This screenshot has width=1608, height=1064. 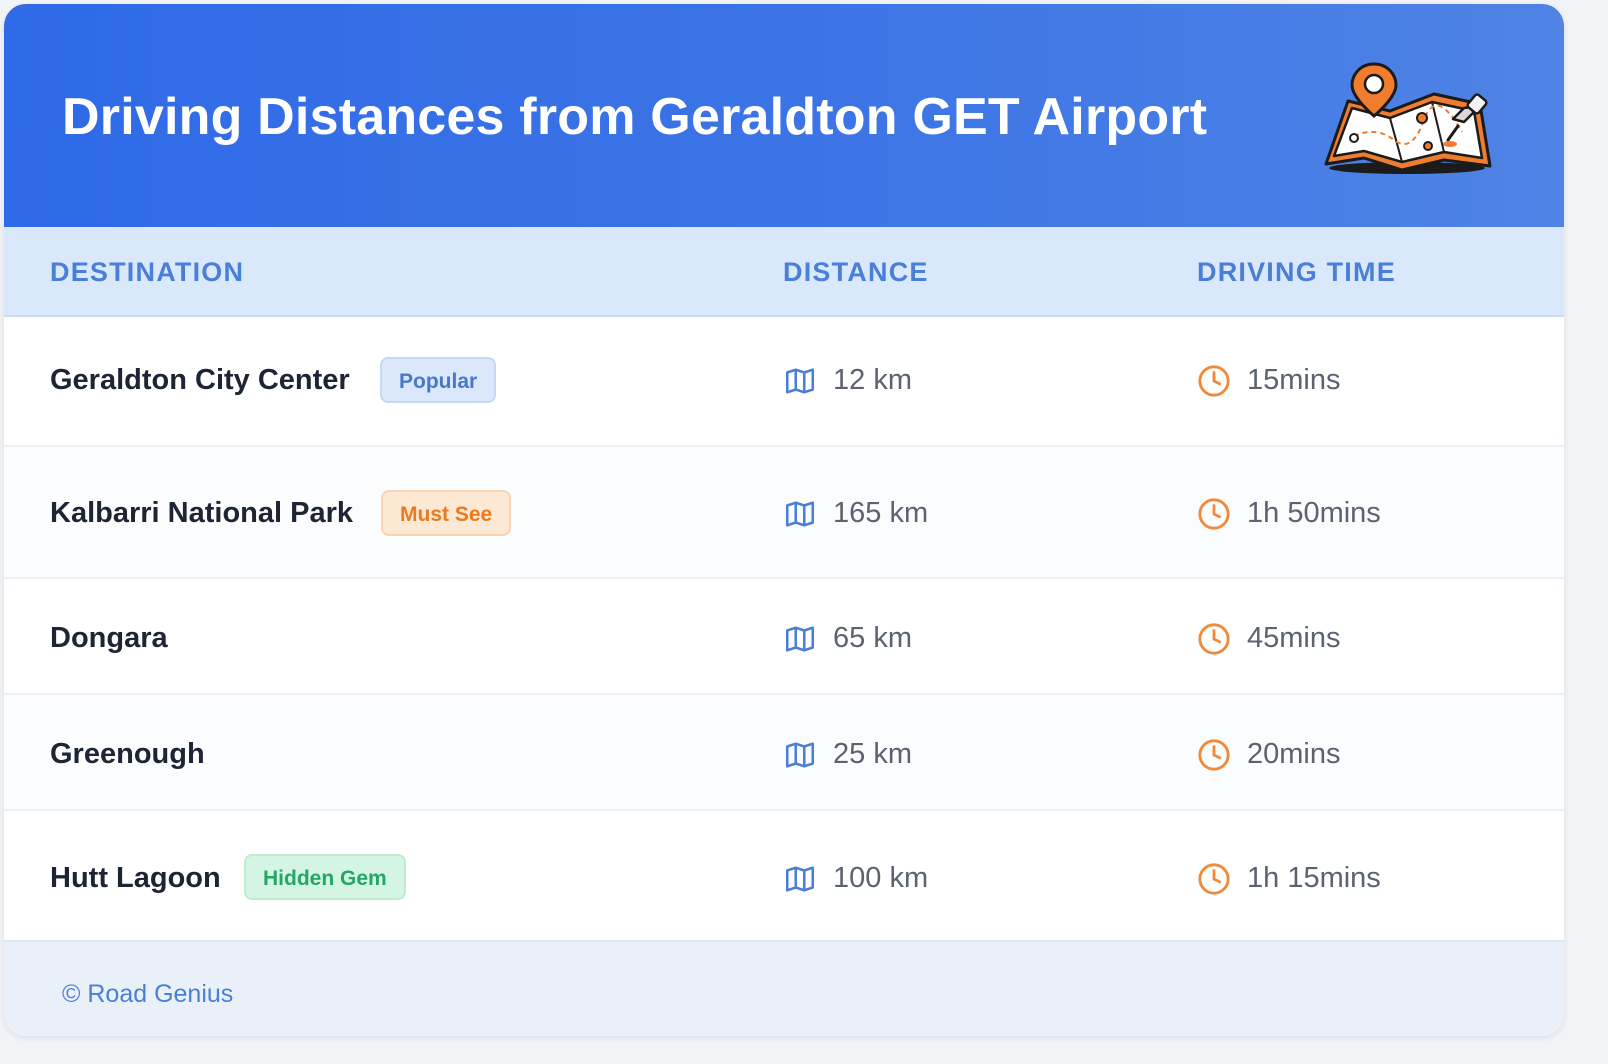 What do you see at coordinates (1294, 754) in the screenshot?
I see `driving-time-value: 20mins` at bounding box center [1294, 754].